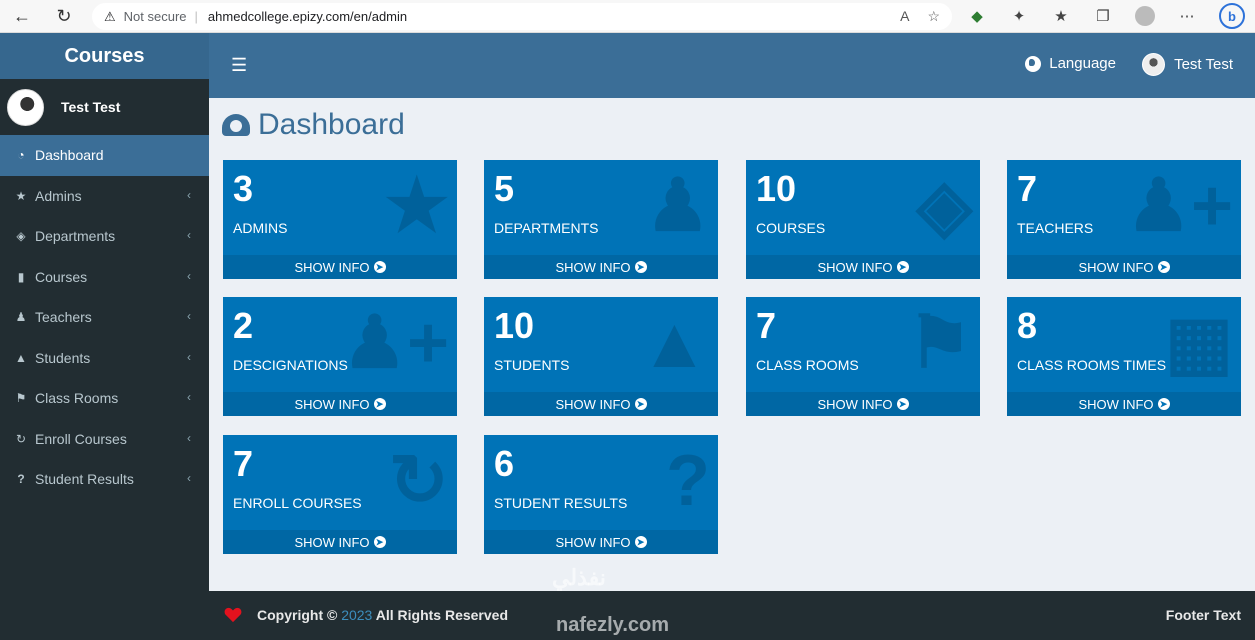 The image size is (1255, 640). I want to click on extension-leaf-icon: ◆, so click(977, 16).